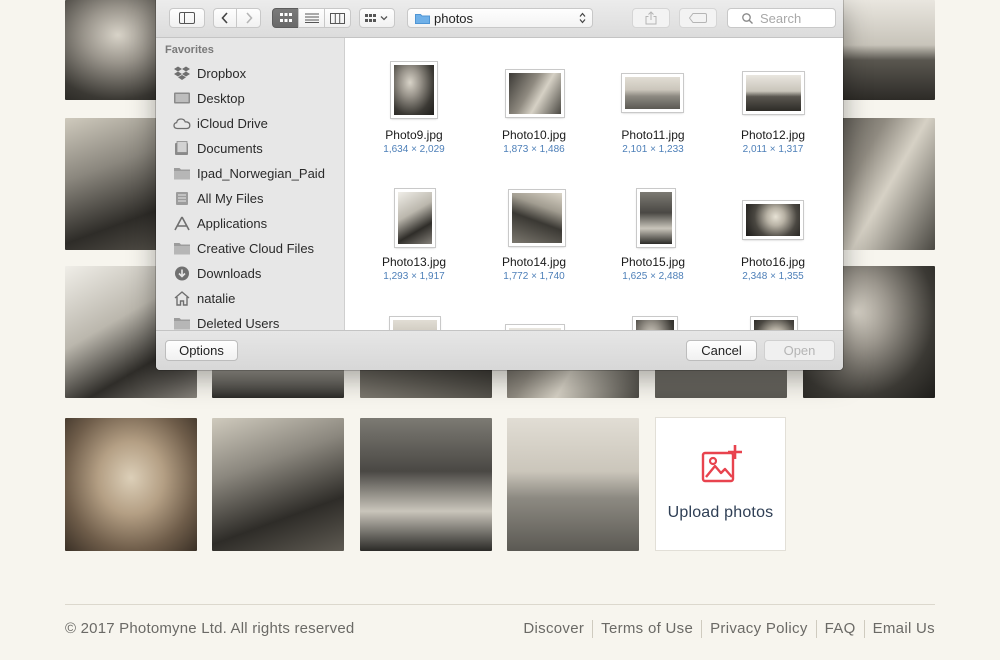 This screenshot has height=660, width=1000. What do you see at coordinates (238, 323) in the screenshot?
I see `sidebar-item-label: Deleted Users` at bounding box center [238, 323].